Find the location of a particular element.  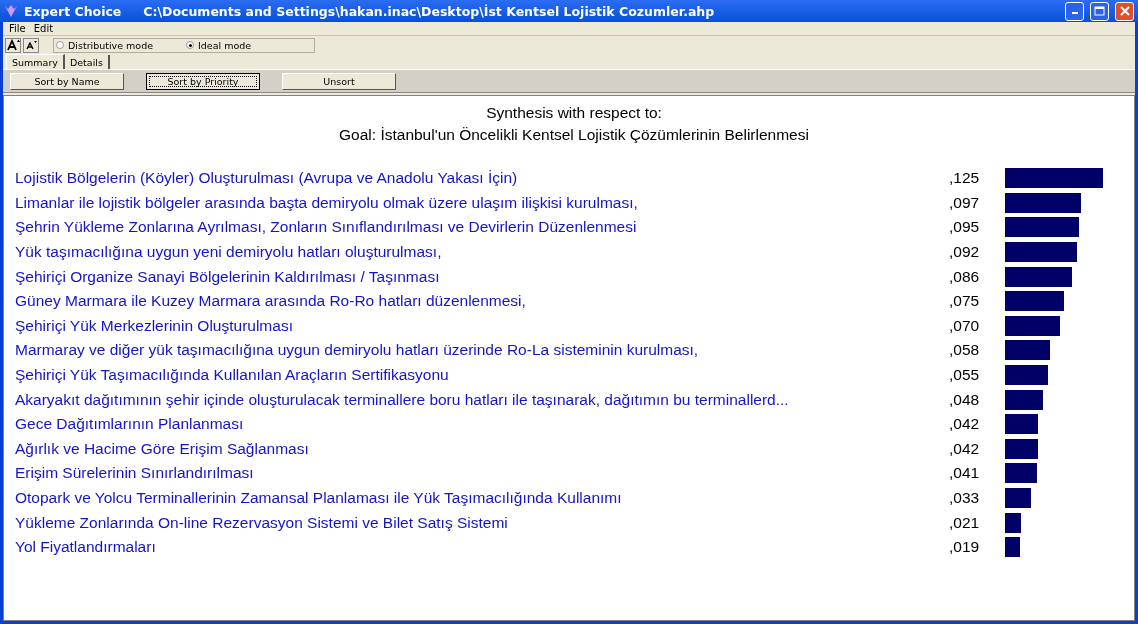

maximize-icon is located at coordinates (1099, 11).